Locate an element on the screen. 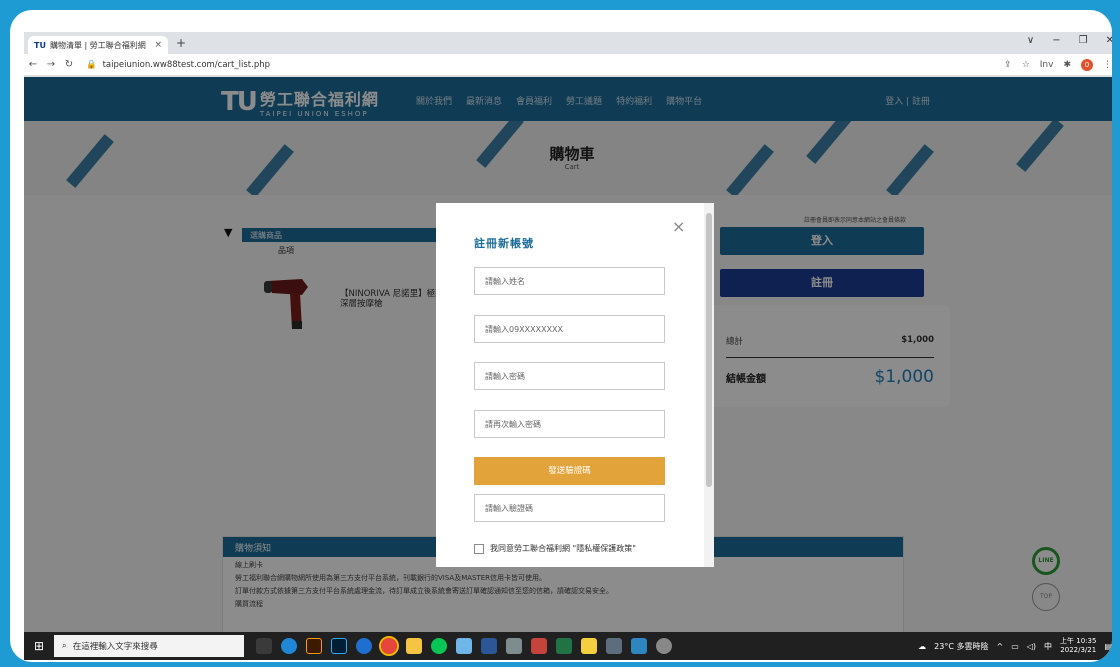 This screenshot has width=1120, height=667. forward-icon: → is located at coordinates (51, 64).